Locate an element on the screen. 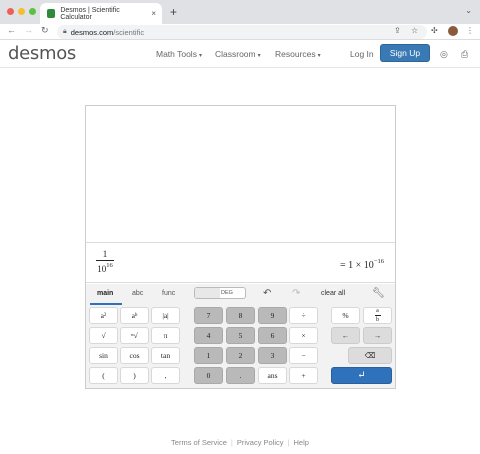  key-right-arrow: → is located at coordinates (377, 335).